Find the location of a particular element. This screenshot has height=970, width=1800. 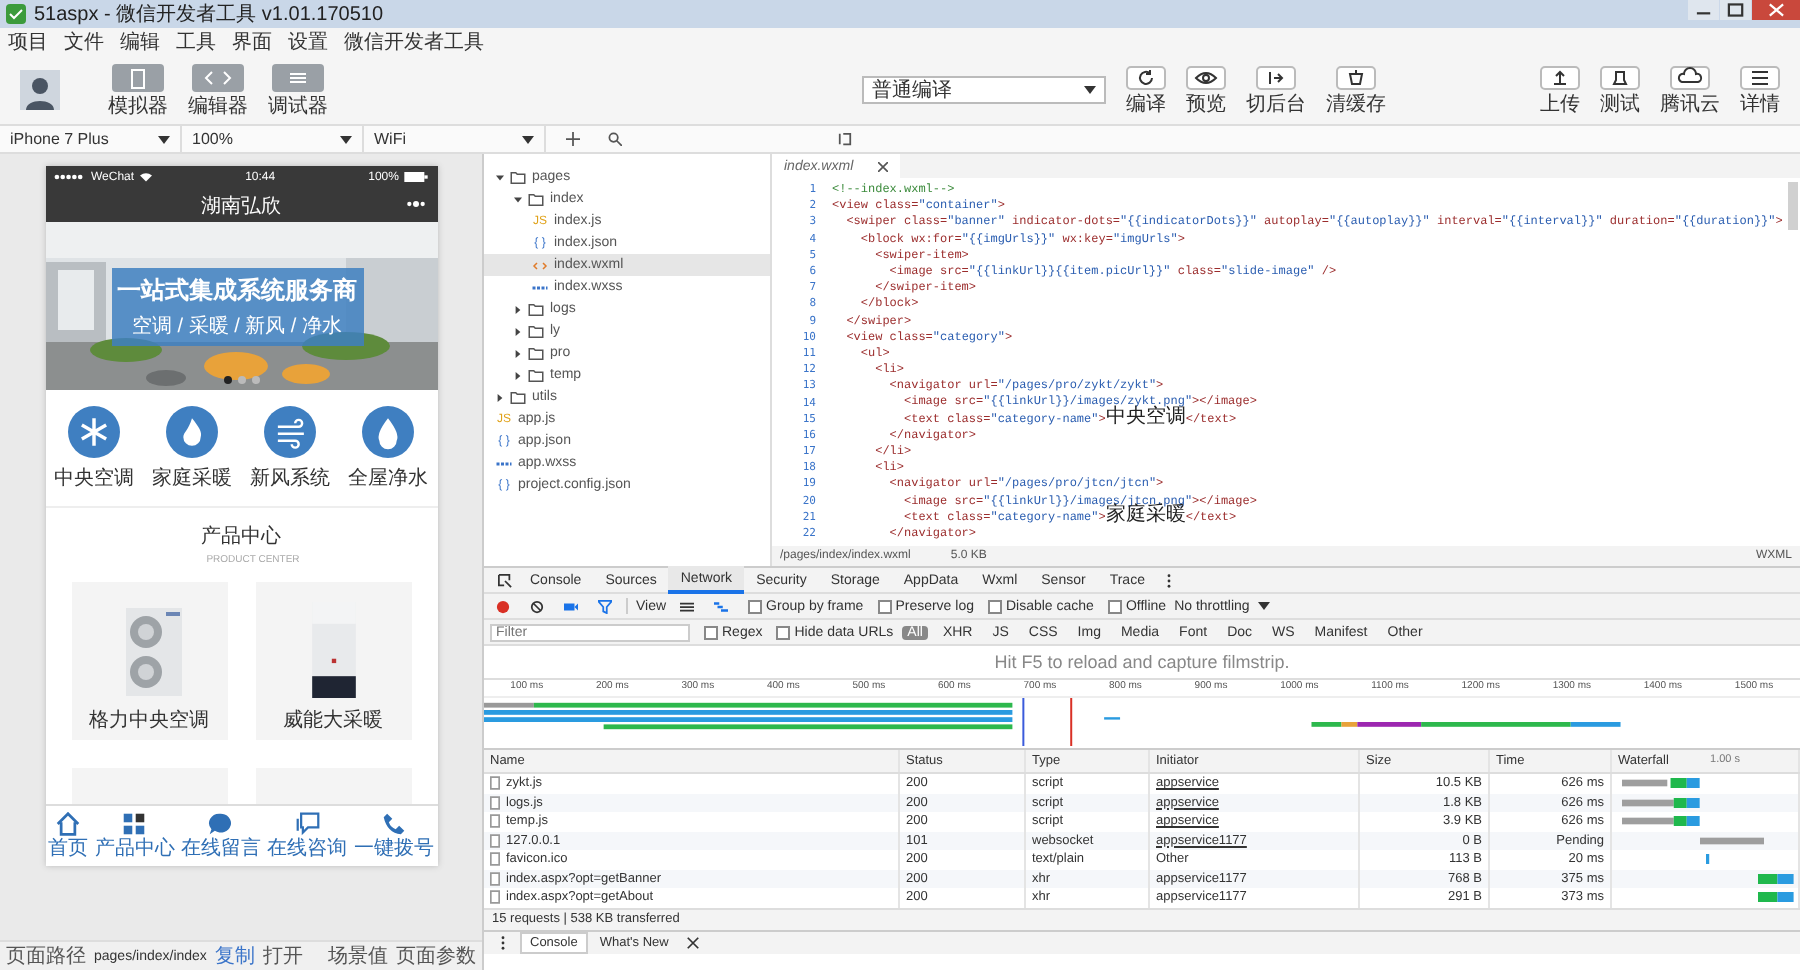

scene-button: 场景值 is located at coordinates (358, 956).